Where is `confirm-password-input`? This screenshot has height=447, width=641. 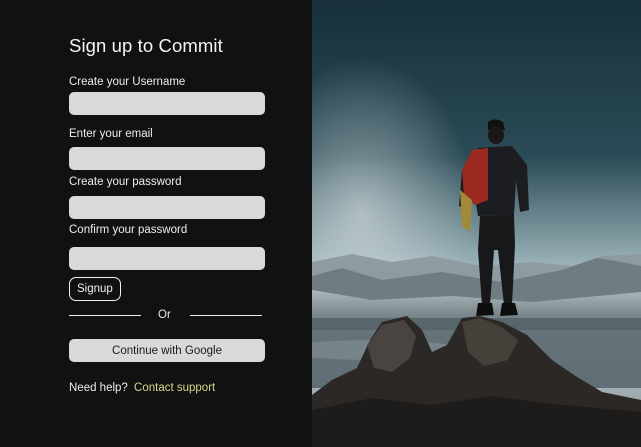
confirm-password-input is located at coordinates (167, 258).